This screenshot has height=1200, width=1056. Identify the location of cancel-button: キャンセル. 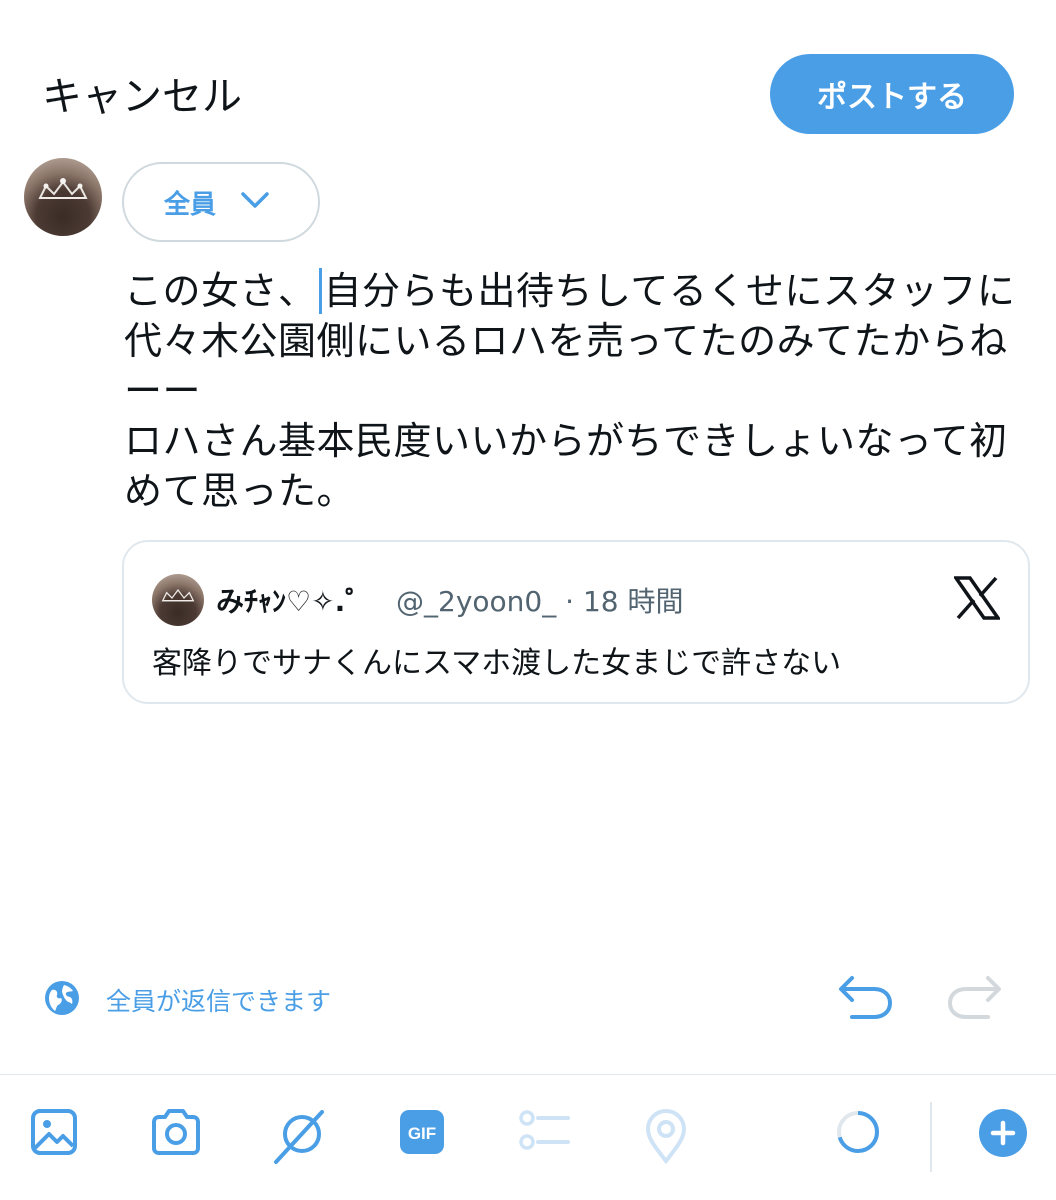
(142, 93).